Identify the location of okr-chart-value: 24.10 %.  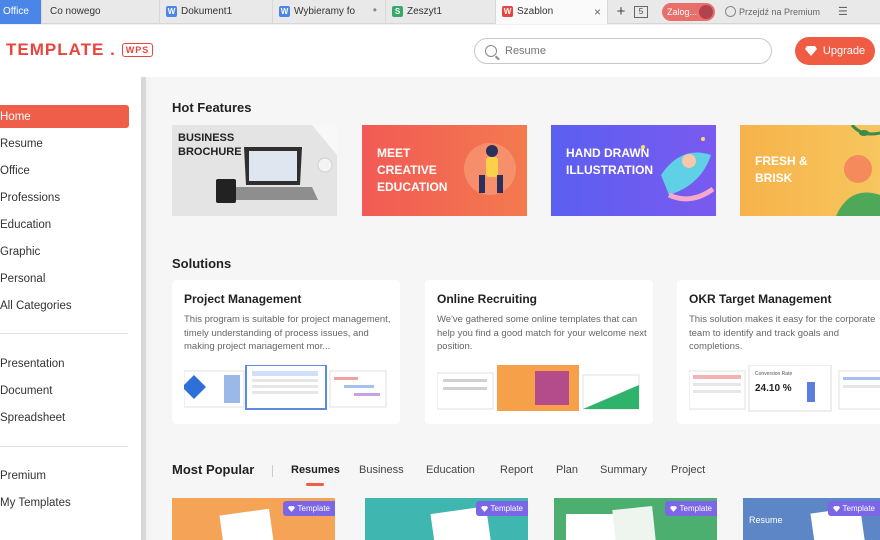
(773, 388).